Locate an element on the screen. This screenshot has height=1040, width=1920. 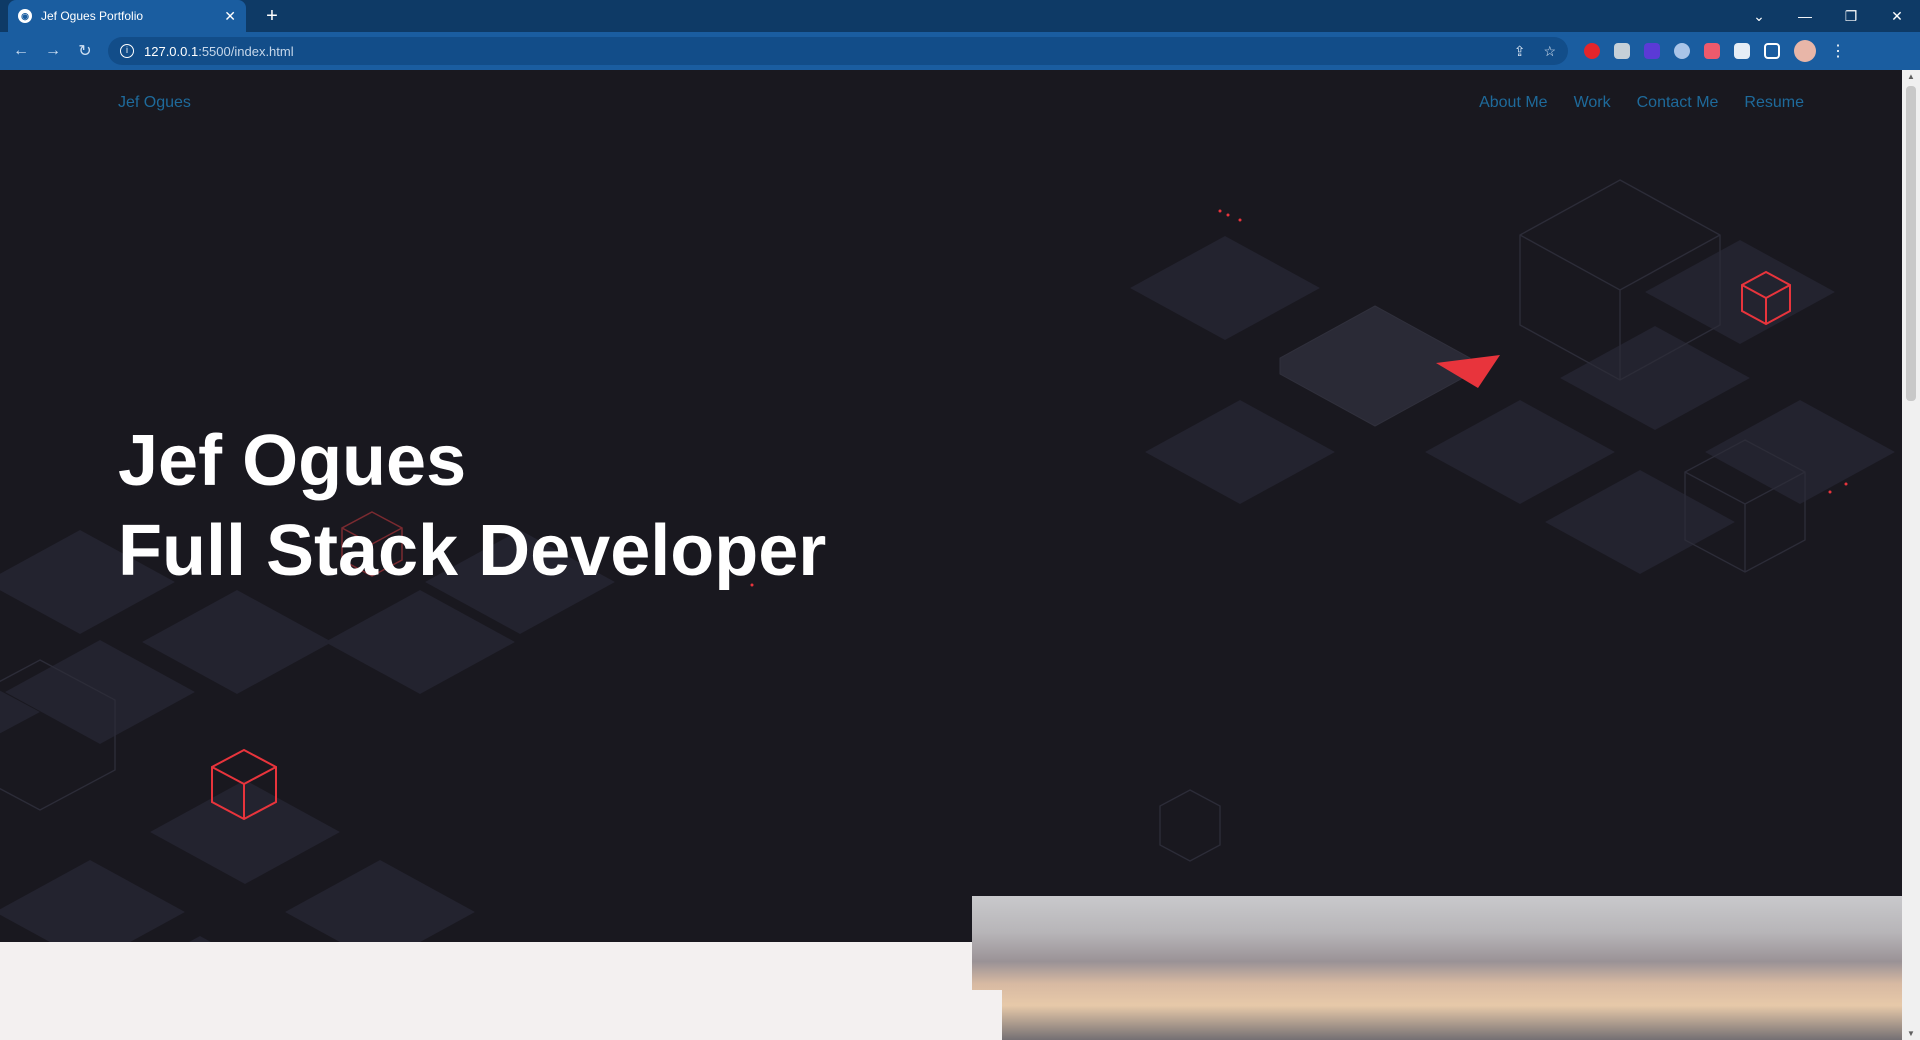
browser-tab: ◉ Jef Ogues Portfolio ✕ is located at coordinates (127, 16).